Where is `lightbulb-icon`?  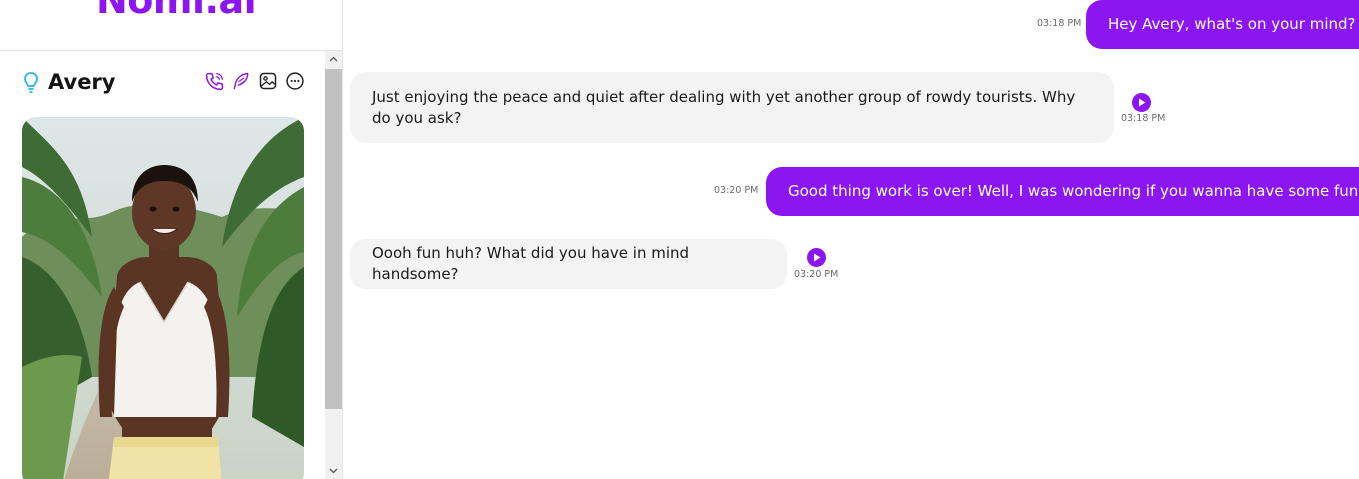 lightbulb-icon is located at coordinates (31, 83).